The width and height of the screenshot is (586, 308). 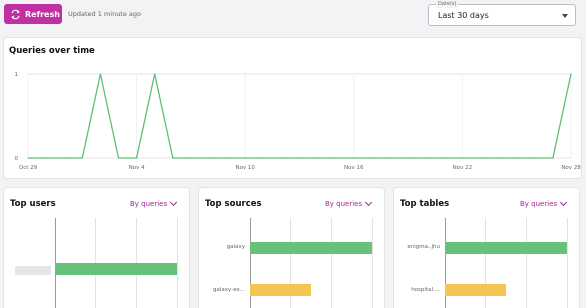 I want to click on date-range-select: Date(s) Last 30 days, so click(x=502, y=13).